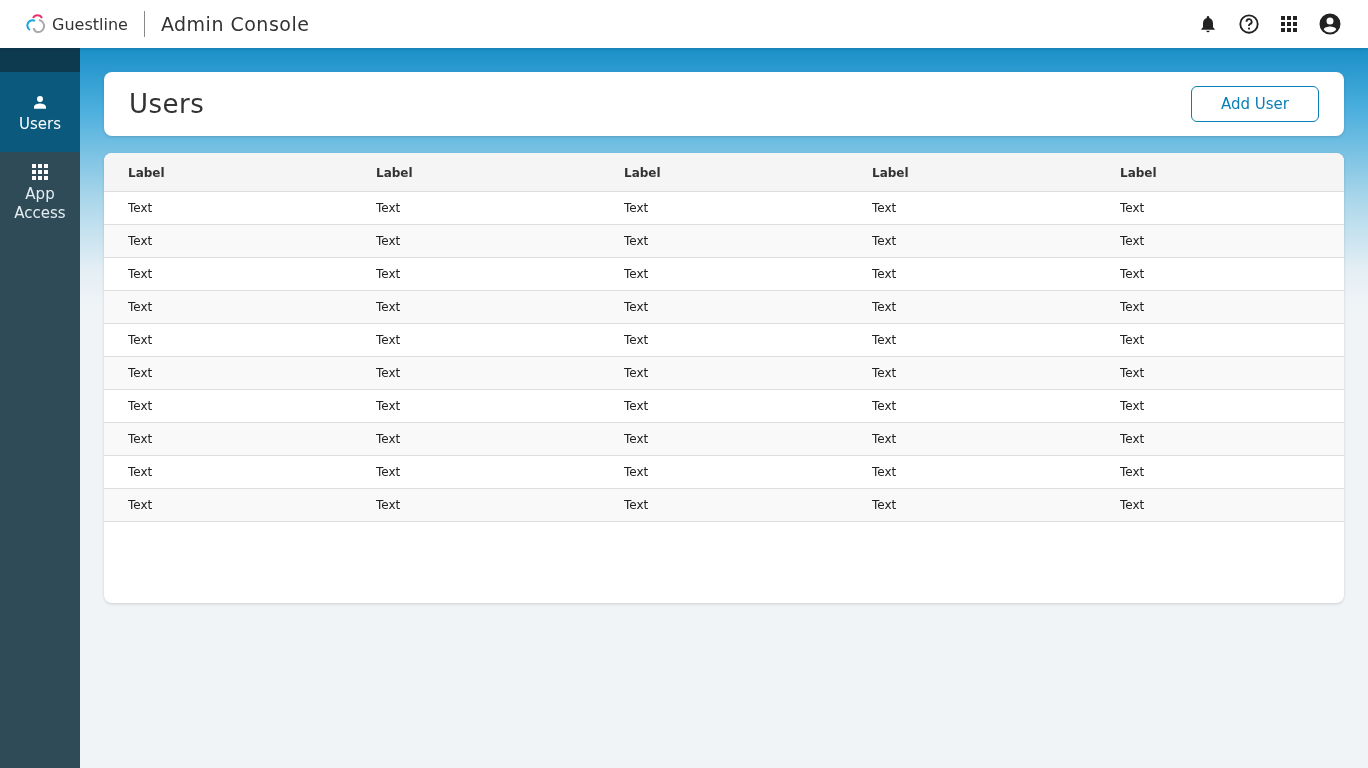  I want to click on apps-button, so click(1289, 24).